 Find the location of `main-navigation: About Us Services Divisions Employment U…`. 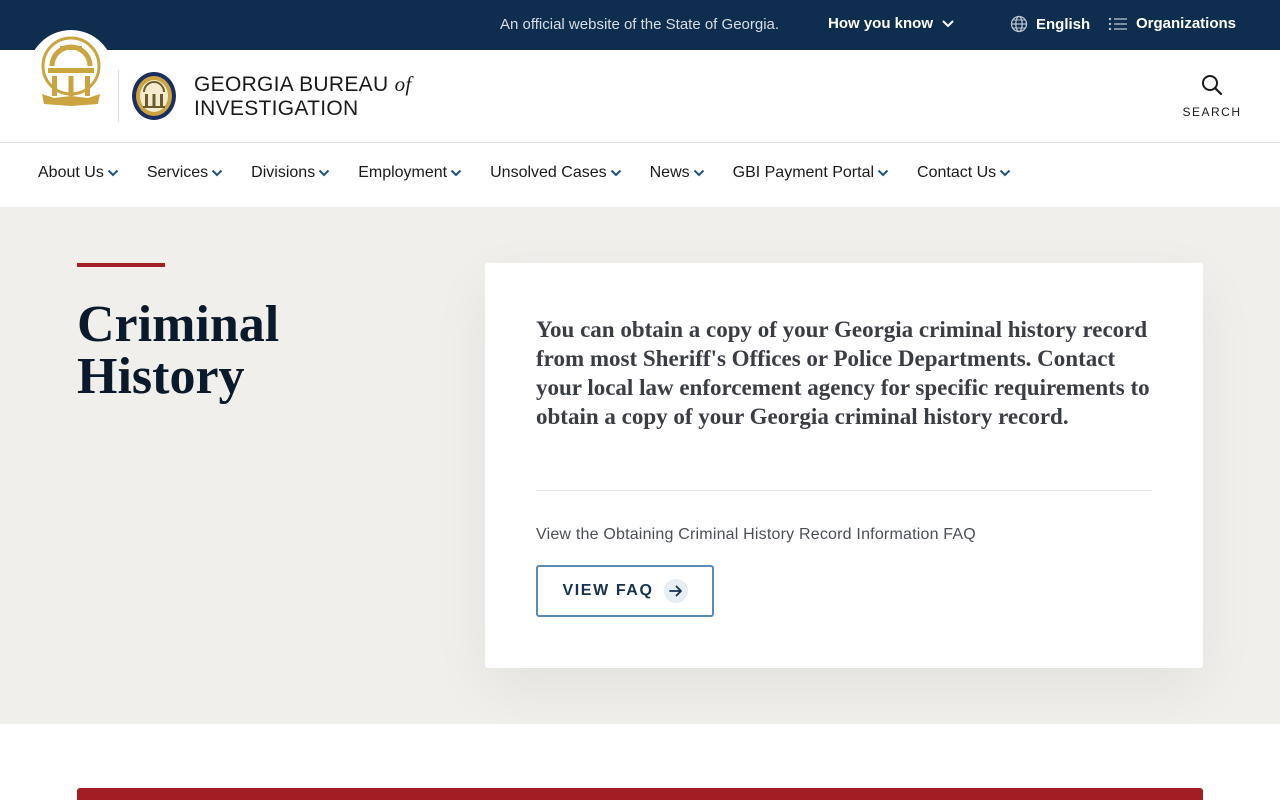

main-navigation: About Us Services Divisions Employment U… is located at coordinates (640, 175).